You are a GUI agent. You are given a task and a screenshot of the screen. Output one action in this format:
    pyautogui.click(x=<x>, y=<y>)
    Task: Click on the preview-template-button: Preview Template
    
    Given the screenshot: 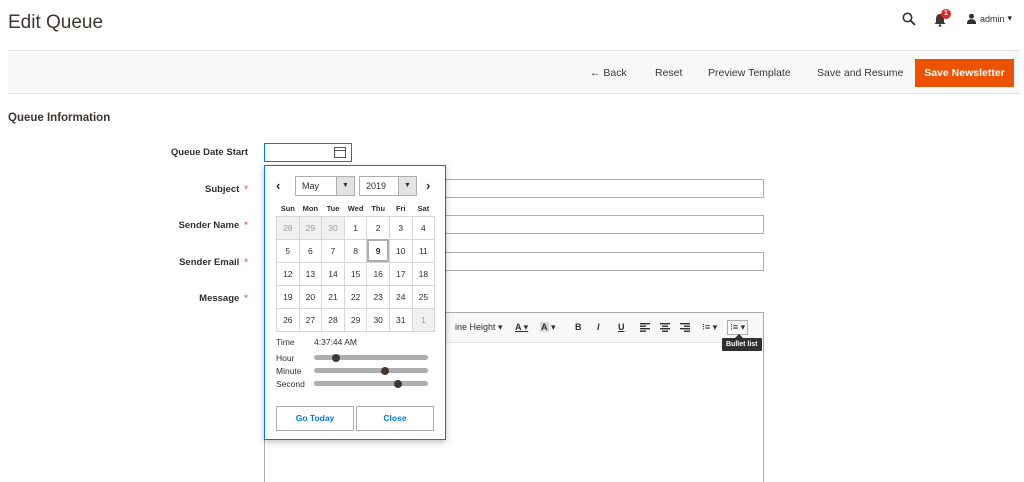 What is the action you would take?
    pyautogui.click(x=749, y=73)
    